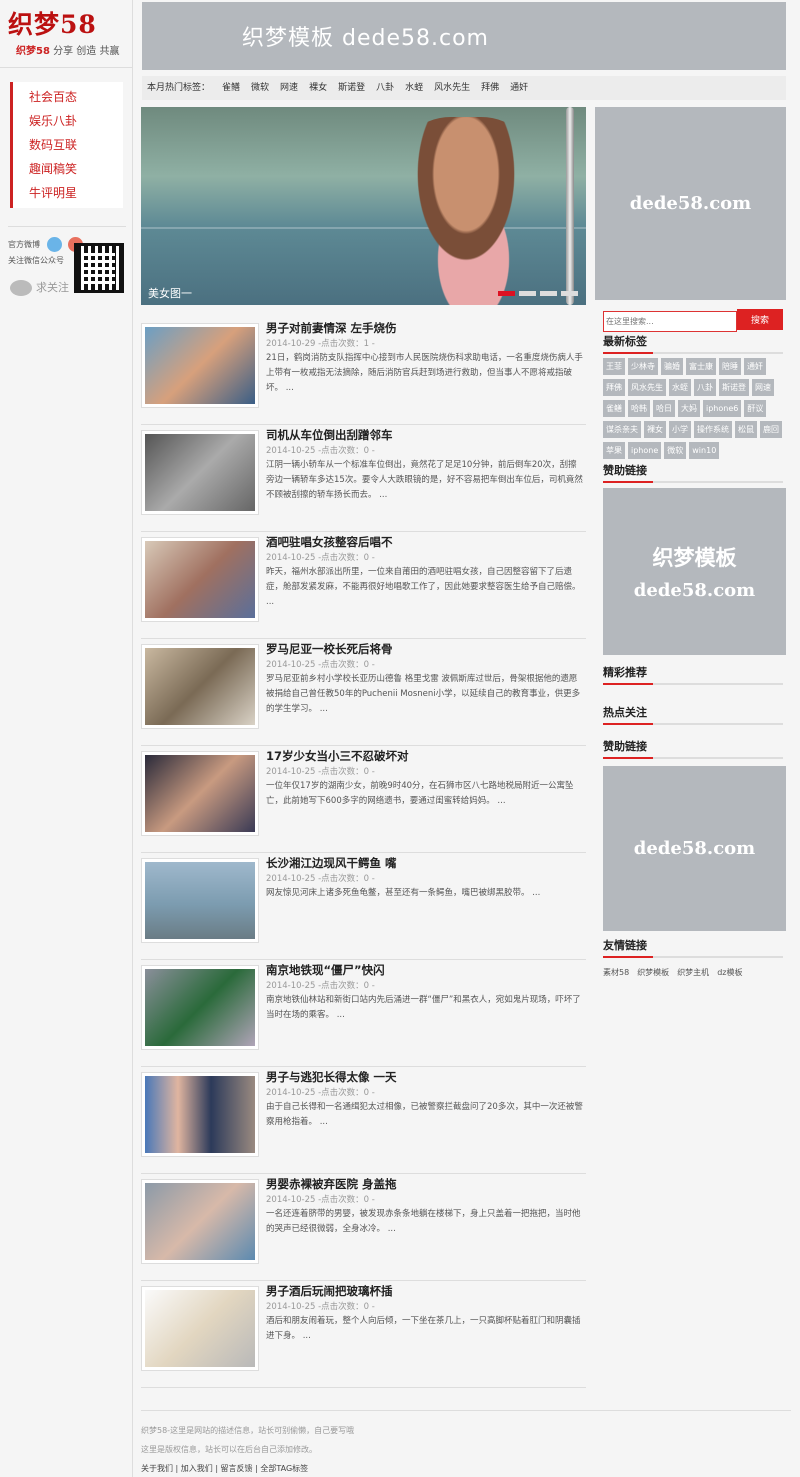  Describe the element at coordinates (68, 193) in the screenshot. I see `nav-item-stars: 牛评明星` at that location.